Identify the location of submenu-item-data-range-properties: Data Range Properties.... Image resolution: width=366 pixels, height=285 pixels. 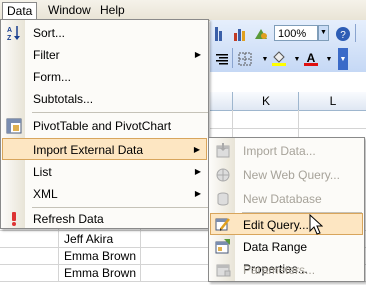
(286, 256).